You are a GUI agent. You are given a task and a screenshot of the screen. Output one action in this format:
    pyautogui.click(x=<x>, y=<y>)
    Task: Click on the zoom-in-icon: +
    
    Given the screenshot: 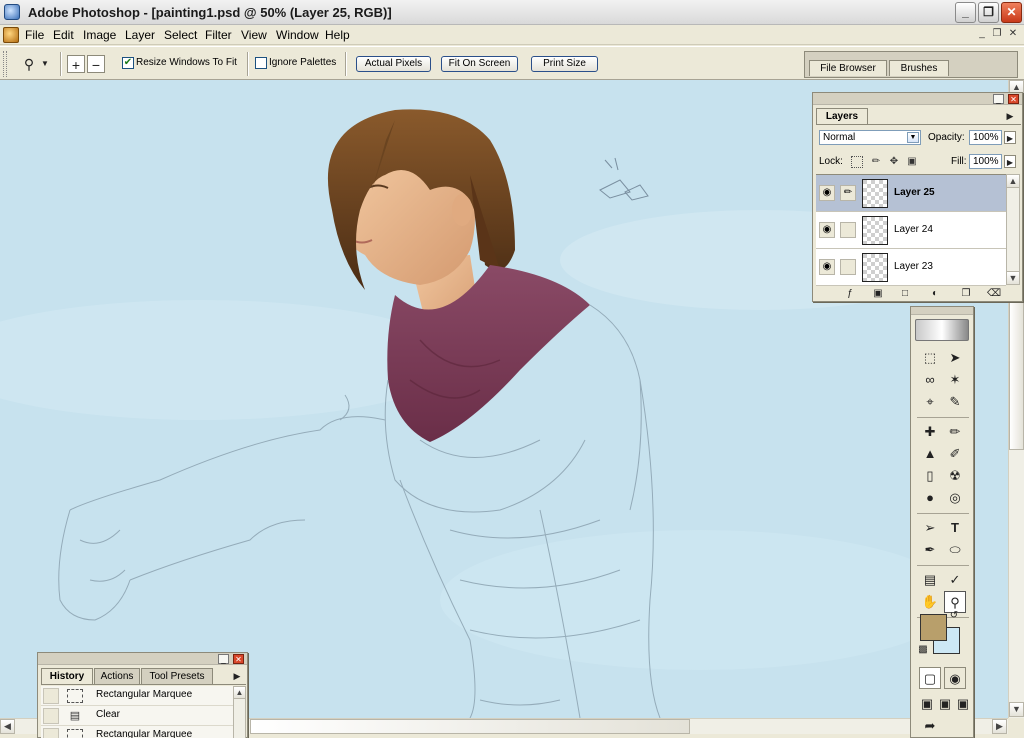 What is the action you would take?
    pyautogui.click(x=76, y=64)
    